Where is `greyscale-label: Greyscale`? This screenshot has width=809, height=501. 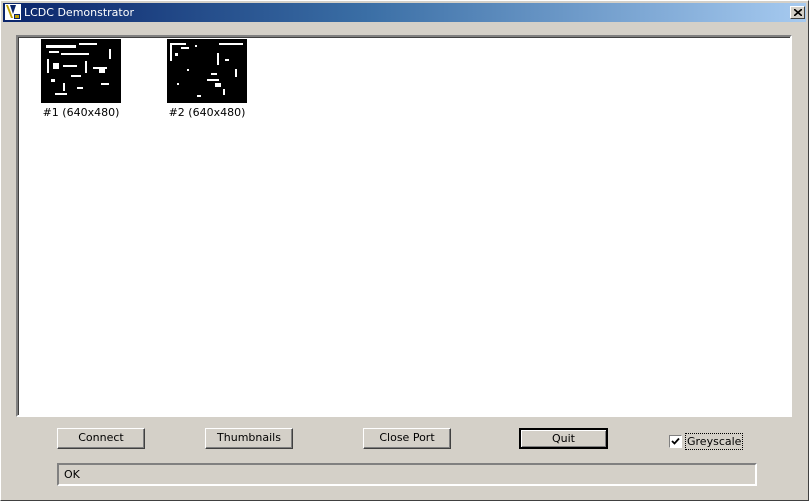
greyscale-label: Greyscale is located at coordinates (714, 441).